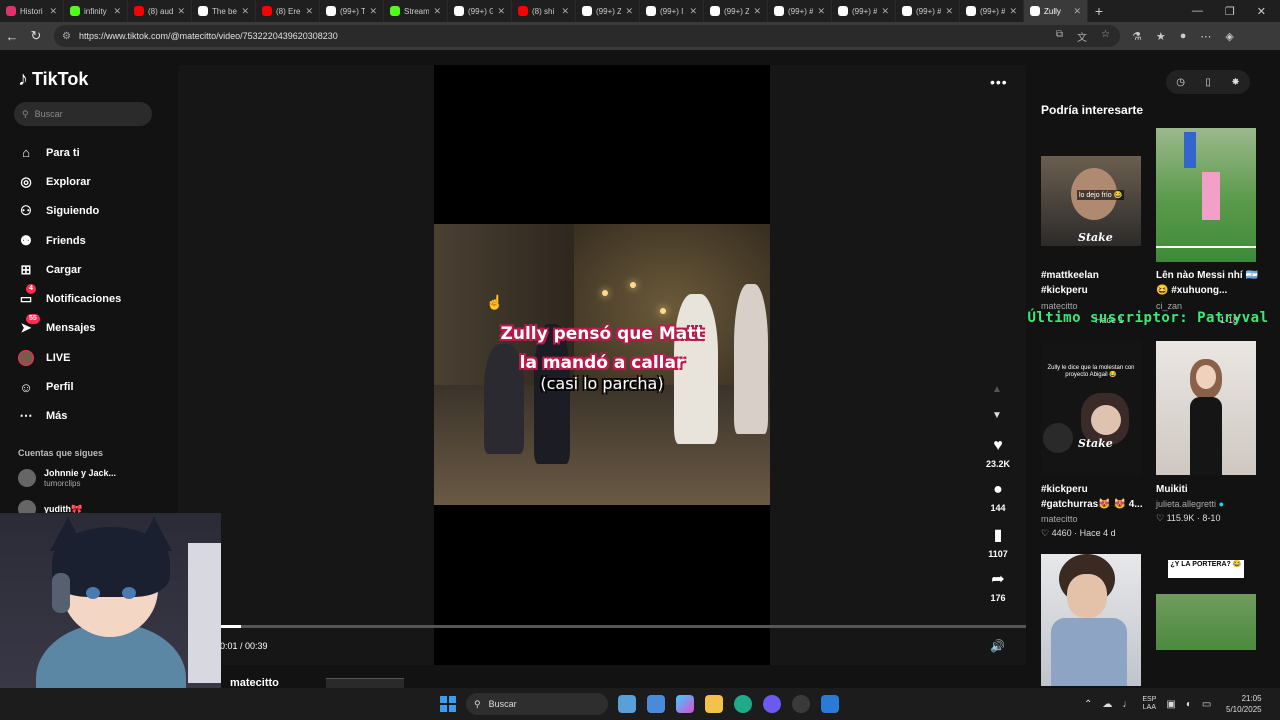 This screenshot has width=1280, height=720. What do you see at coordinates (1056, 11) in the screenshot?
I see `browser-tab: Zully ✕` at bounding box center [1056, 11].